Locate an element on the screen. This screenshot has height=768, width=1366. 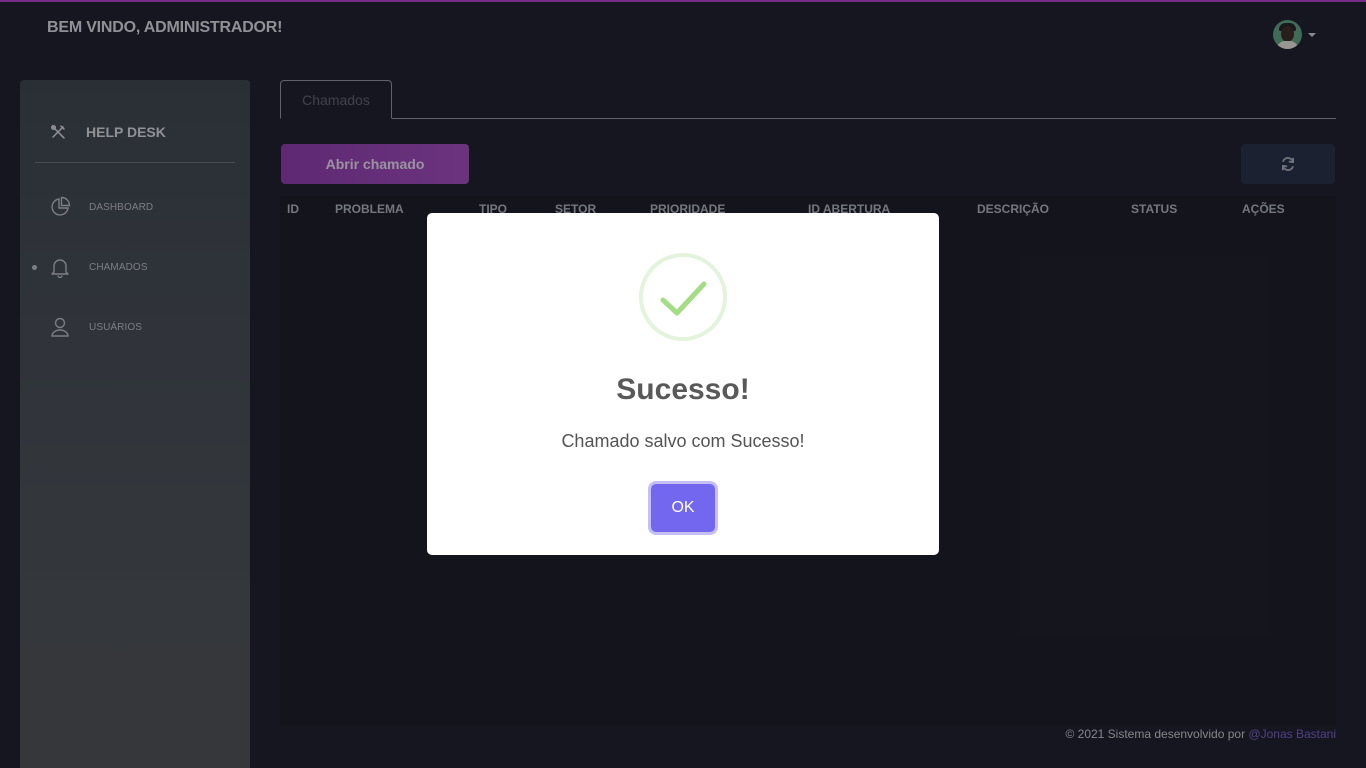
success-check-icon is located at coordinates (683, 298).